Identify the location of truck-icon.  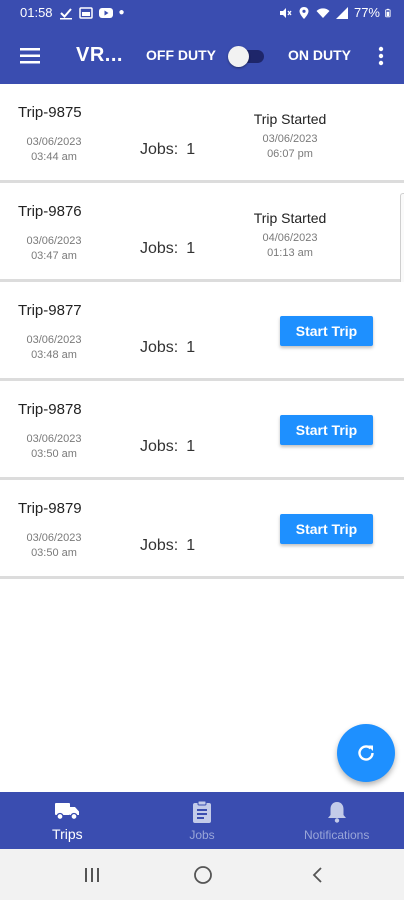
(67, 812).